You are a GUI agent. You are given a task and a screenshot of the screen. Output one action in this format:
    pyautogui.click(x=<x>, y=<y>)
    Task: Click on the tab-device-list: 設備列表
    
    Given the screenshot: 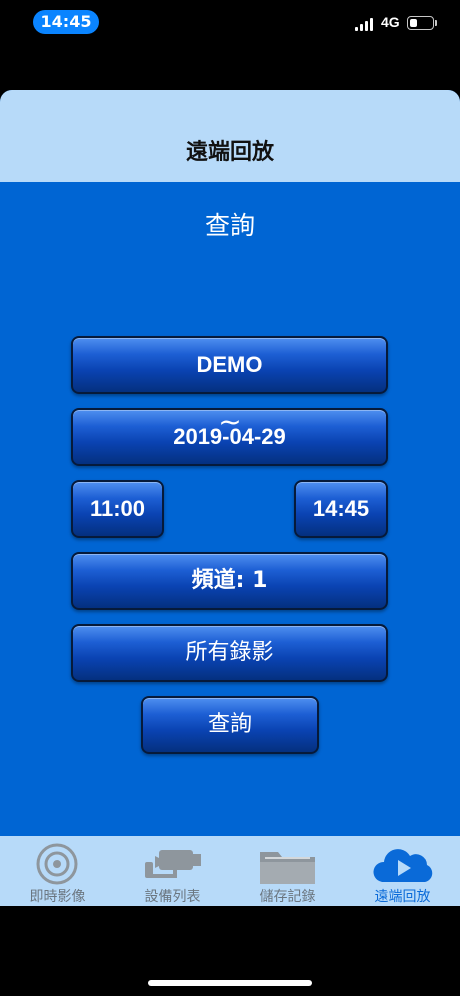 What is the action you would take?
    pyautogui.click(x=172, y=871)
    